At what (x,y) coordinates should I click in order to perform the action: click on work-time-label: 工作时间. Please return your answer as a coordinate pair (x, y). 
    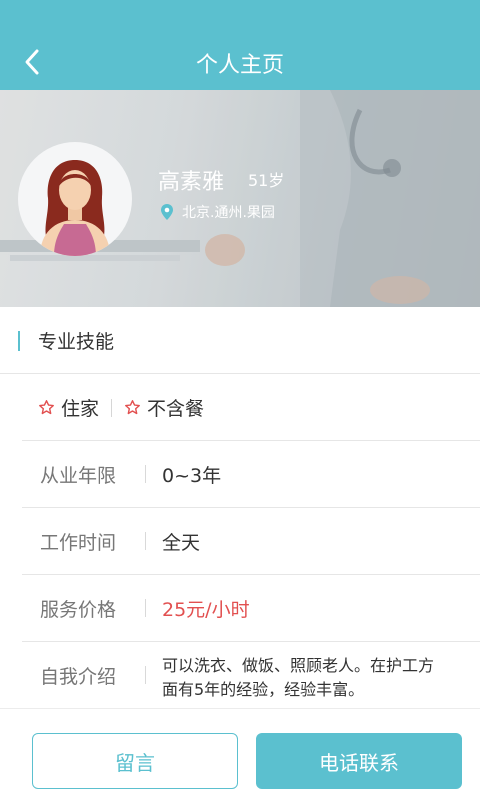
    Looking at the image, I should click on (78, 543).